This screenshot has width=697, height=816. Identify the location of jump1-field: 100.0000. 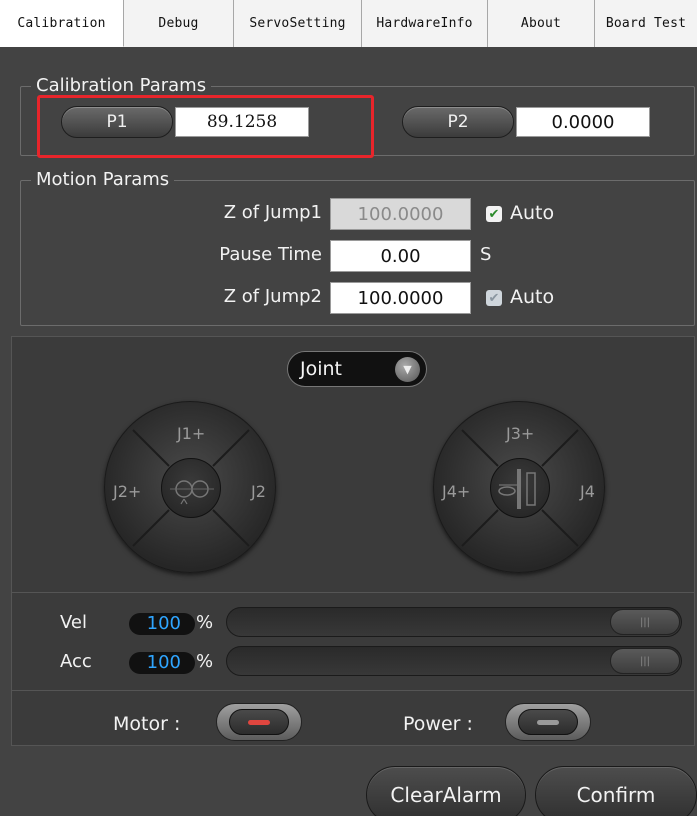
(400, 214).